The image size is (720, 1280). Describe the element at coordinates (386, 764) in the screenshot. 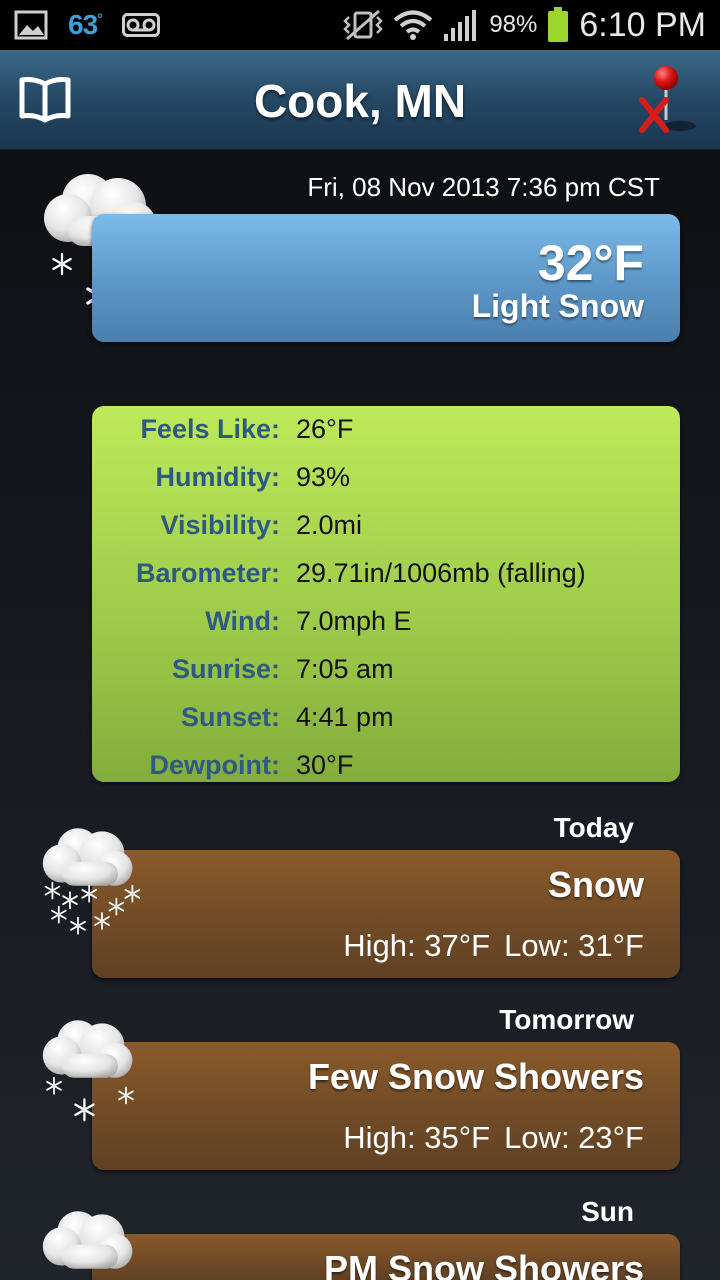

I see `detail-row-dewpoint: Dewpoint: 30°F` at that location.